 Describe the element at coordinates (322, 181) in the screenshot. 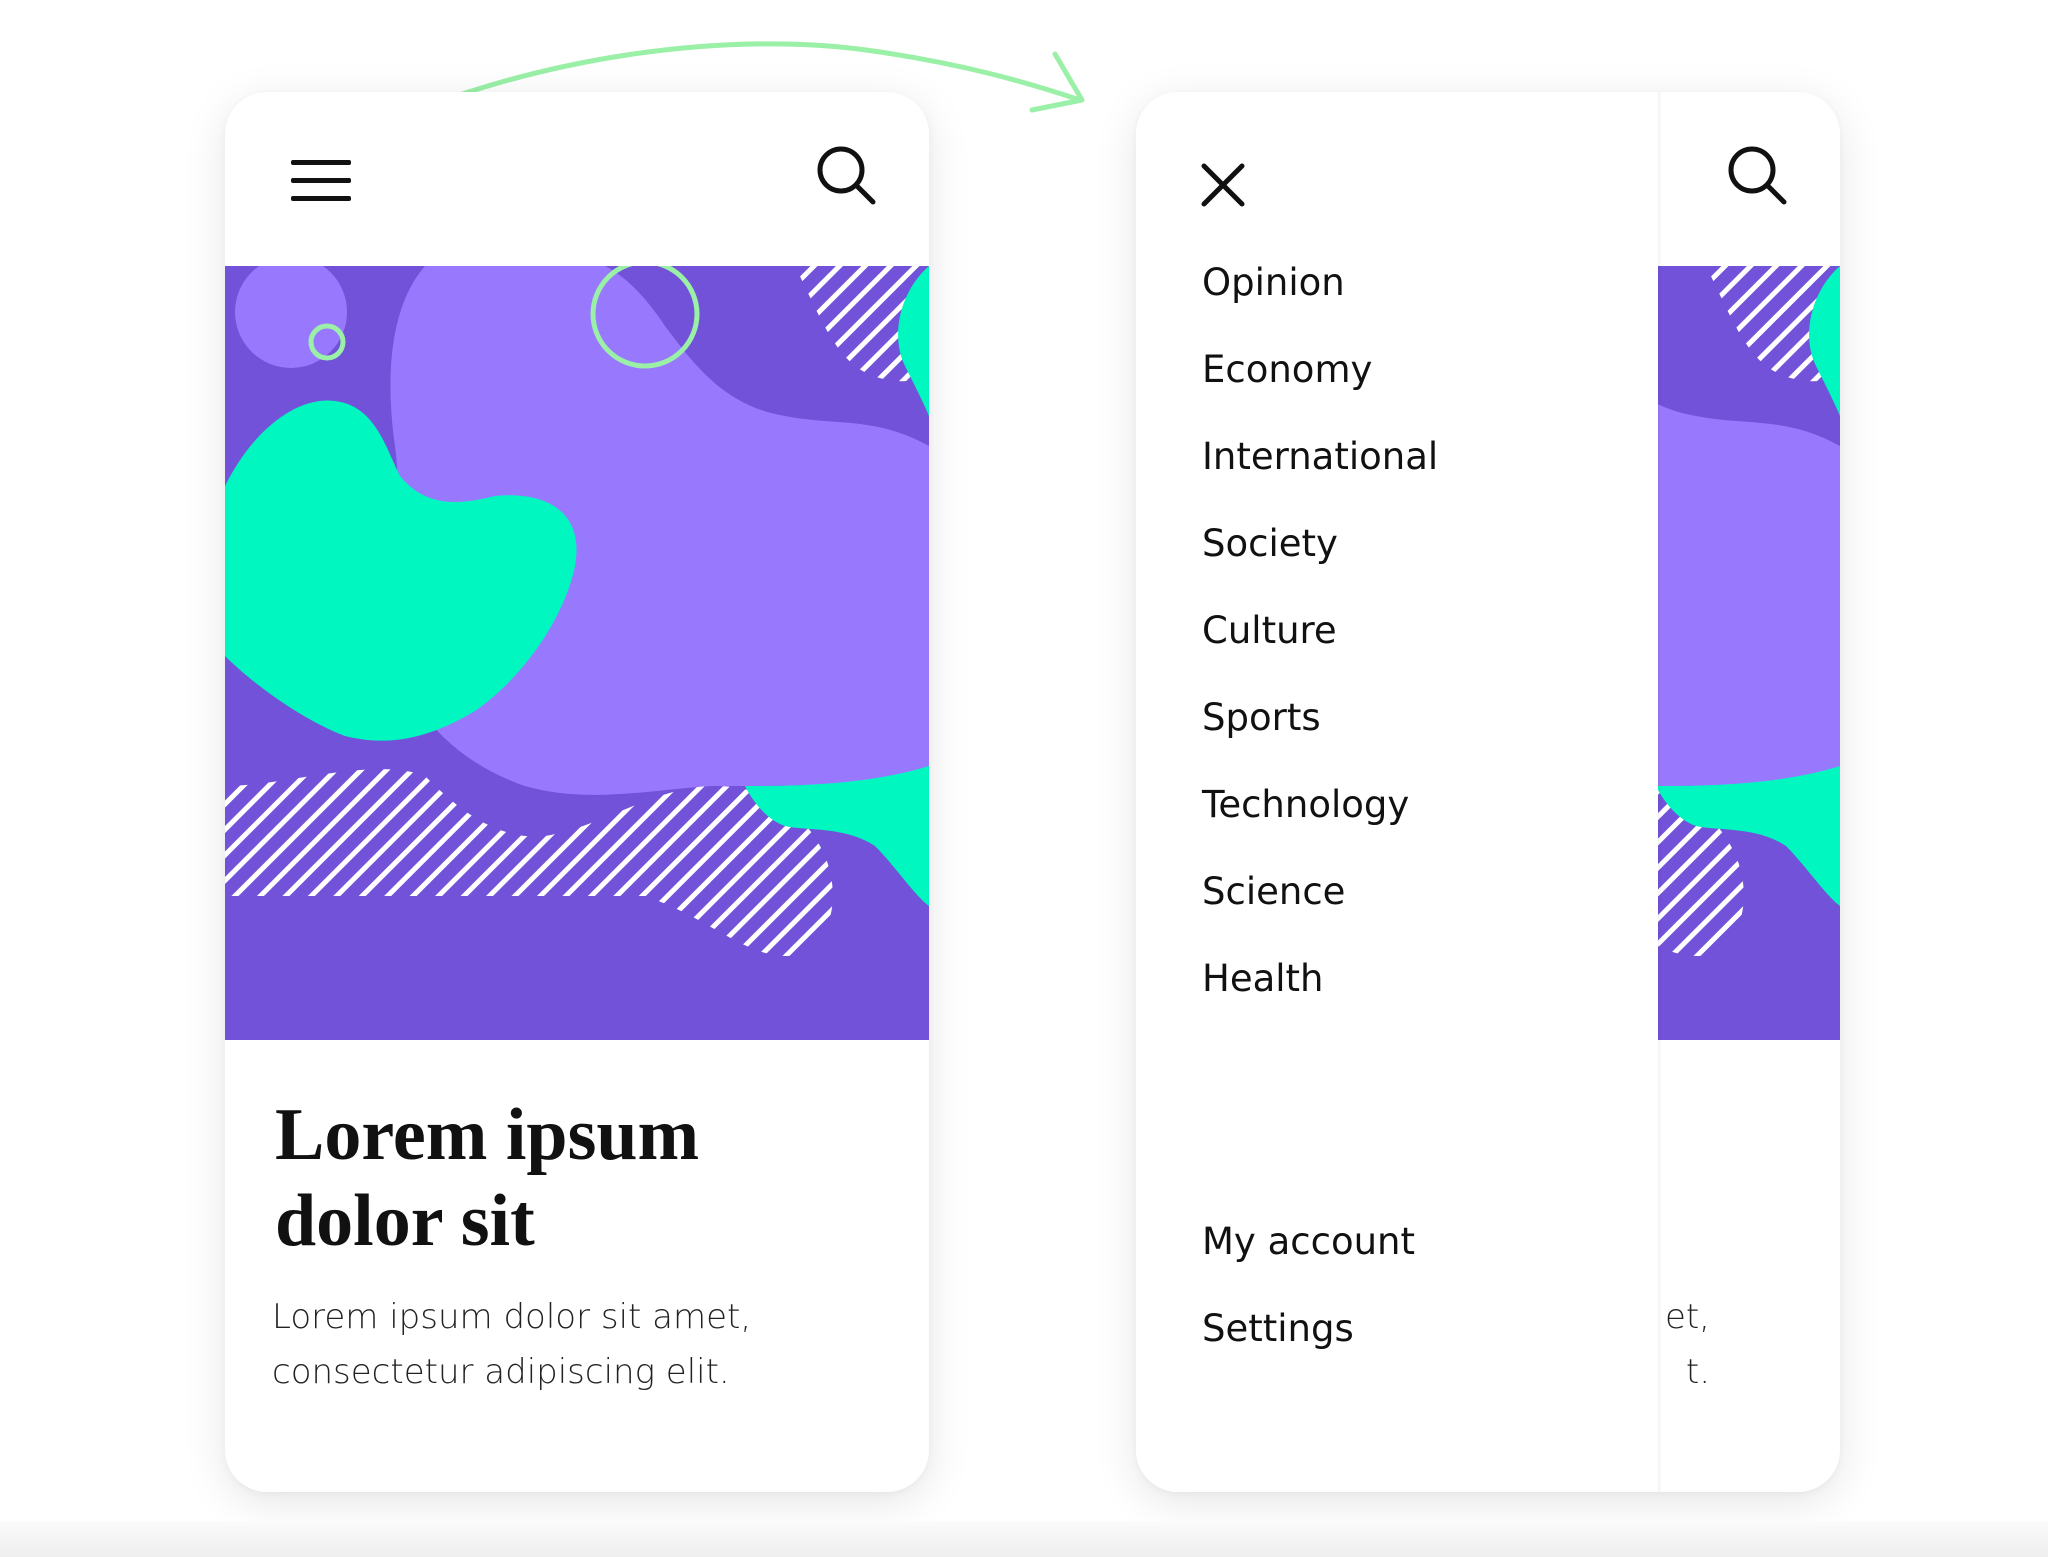

I see `hamburger-menu-icon` at that location.